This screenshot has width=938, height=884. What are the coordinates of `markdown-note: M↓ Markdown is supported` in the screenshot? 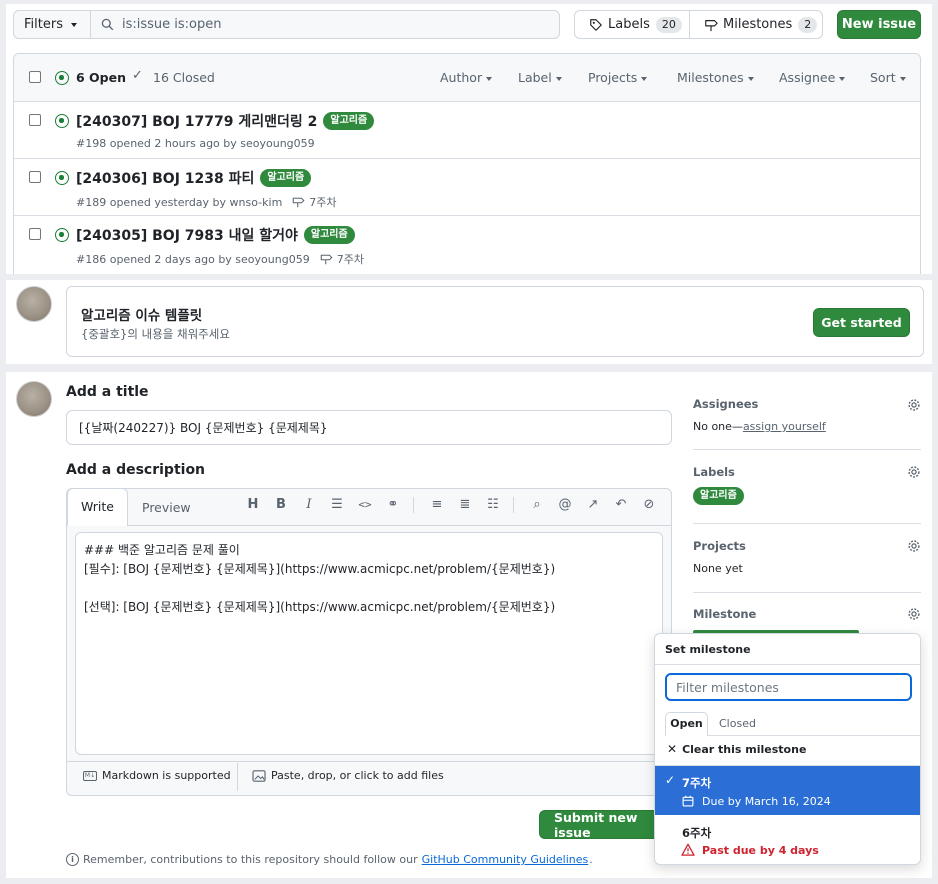 It's located at (157, 775).